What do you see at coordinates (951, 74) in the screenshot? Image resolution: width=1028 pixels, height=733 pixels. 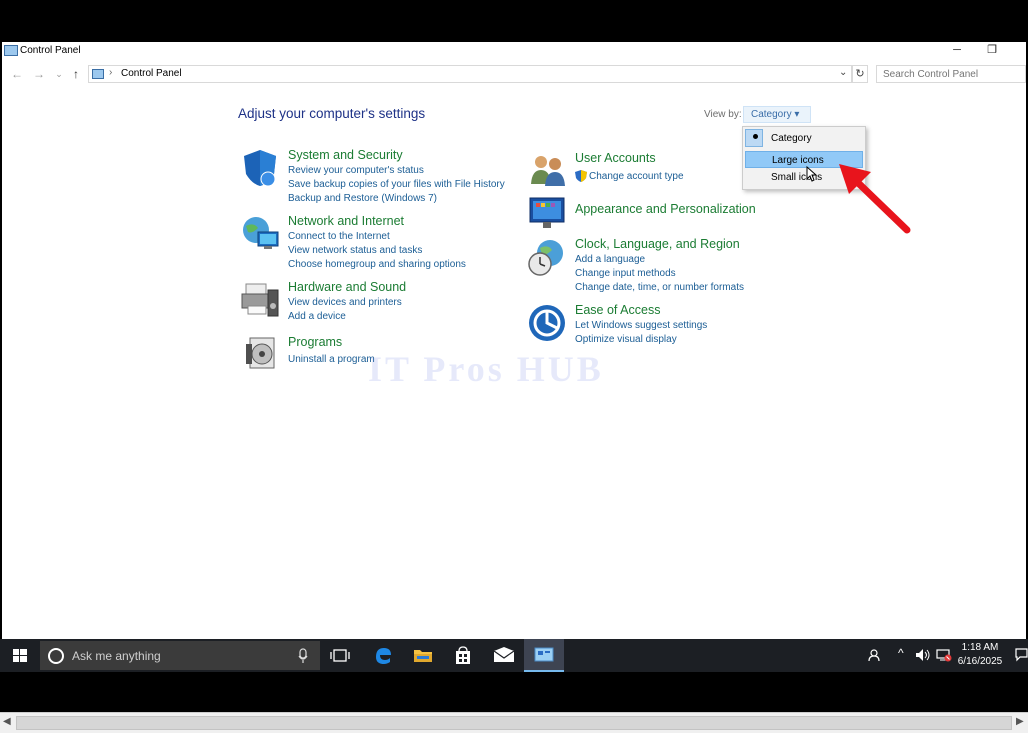 I see `search-input` at bounding box center [951, 74].